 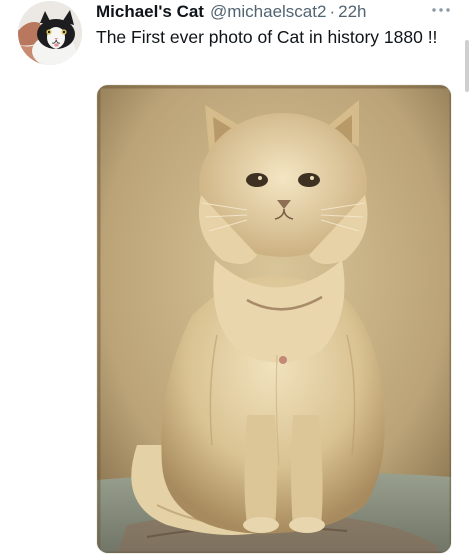 I want to click on display-name: Michael's Cat, so click(x=150, y=12).